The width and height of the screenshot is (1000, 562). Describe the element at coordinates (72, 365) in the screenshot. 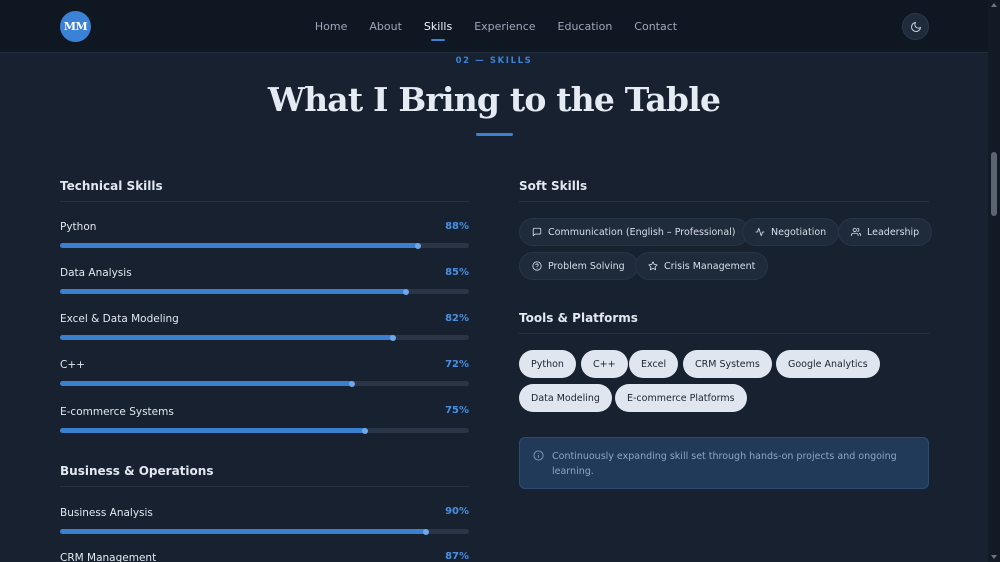

I see `skill-name: C++` at that location.